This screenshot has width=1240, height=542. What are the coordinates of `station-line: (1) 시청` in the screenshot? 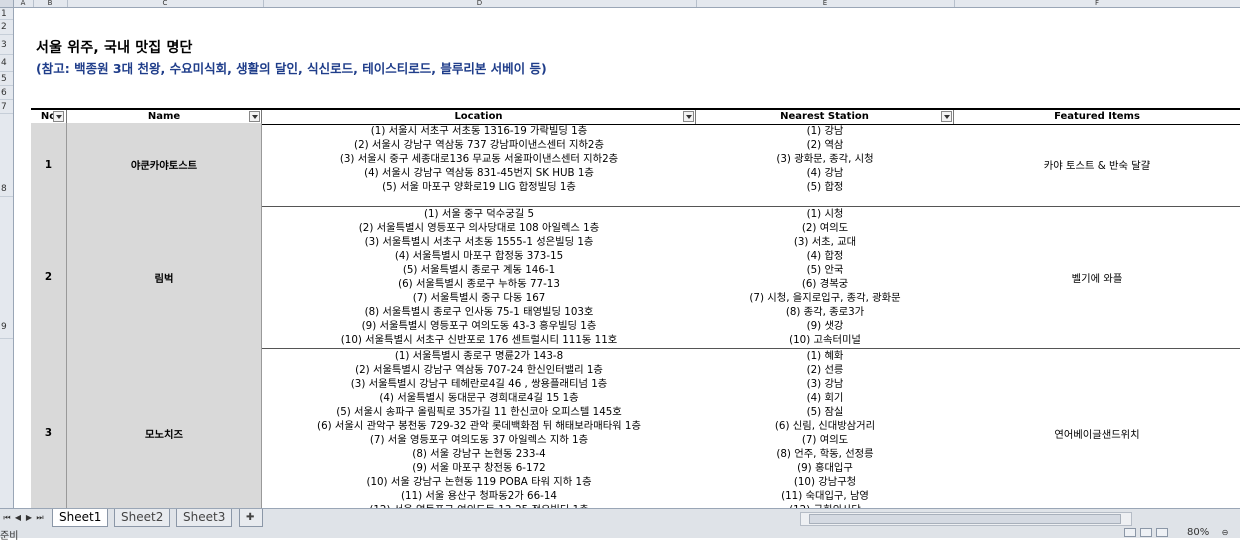 It's located at (825, 214).